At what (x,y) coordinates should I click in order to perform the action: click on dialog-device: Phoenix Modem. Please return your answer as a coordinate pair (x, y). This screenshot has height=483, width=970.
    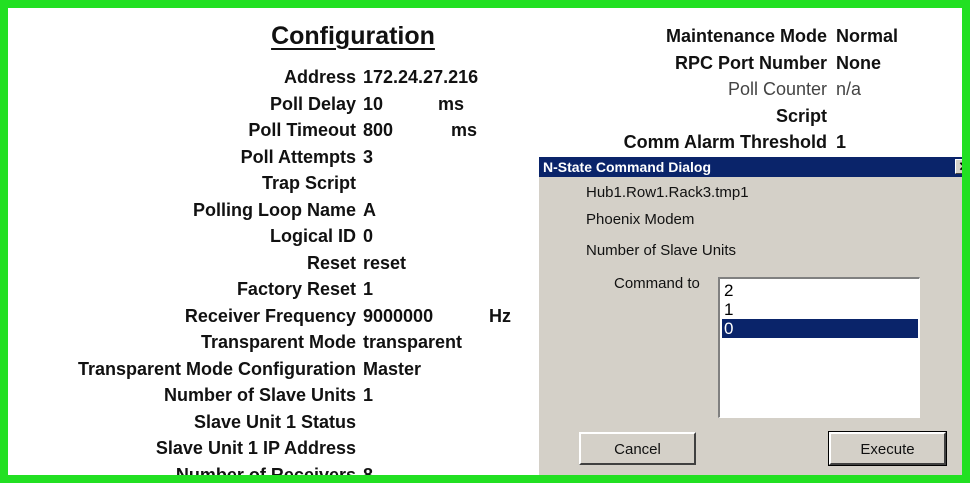
    Looking at the image, I should click on (640, 219).